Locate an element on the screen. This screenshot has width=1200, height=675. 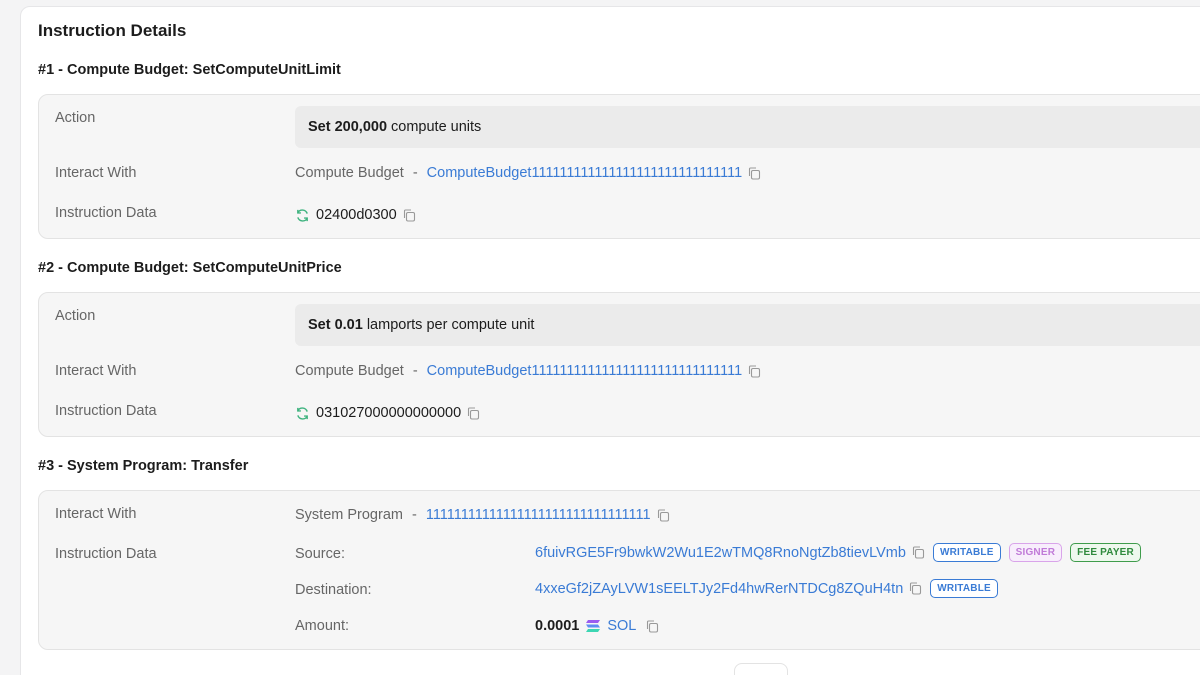
instruction-1-title: #1 - Compute Budget: SetComputeUnitLimit is located at coordinates (189, 70).